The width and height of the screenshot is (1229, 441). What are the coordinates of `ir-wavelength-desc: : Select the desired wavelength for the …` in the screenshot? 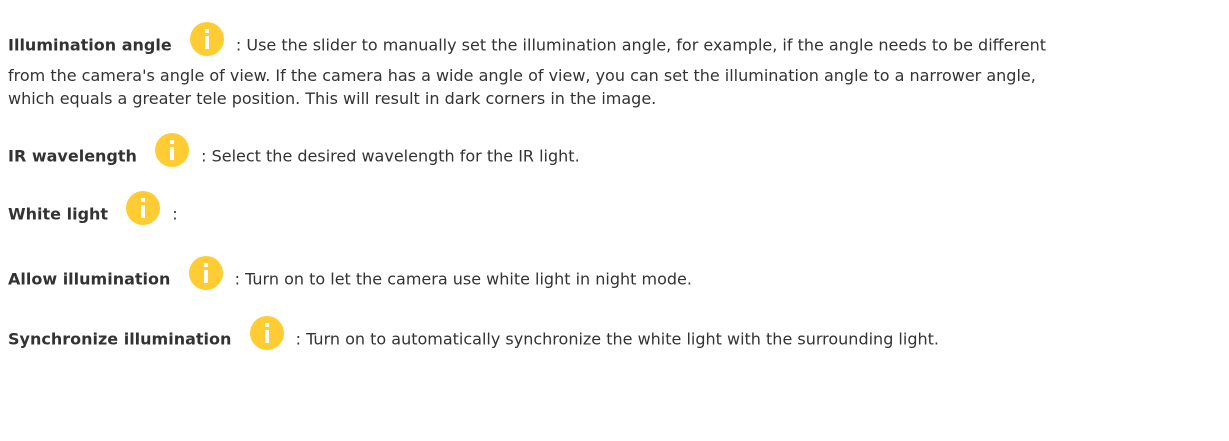 It's located at (390, 156).